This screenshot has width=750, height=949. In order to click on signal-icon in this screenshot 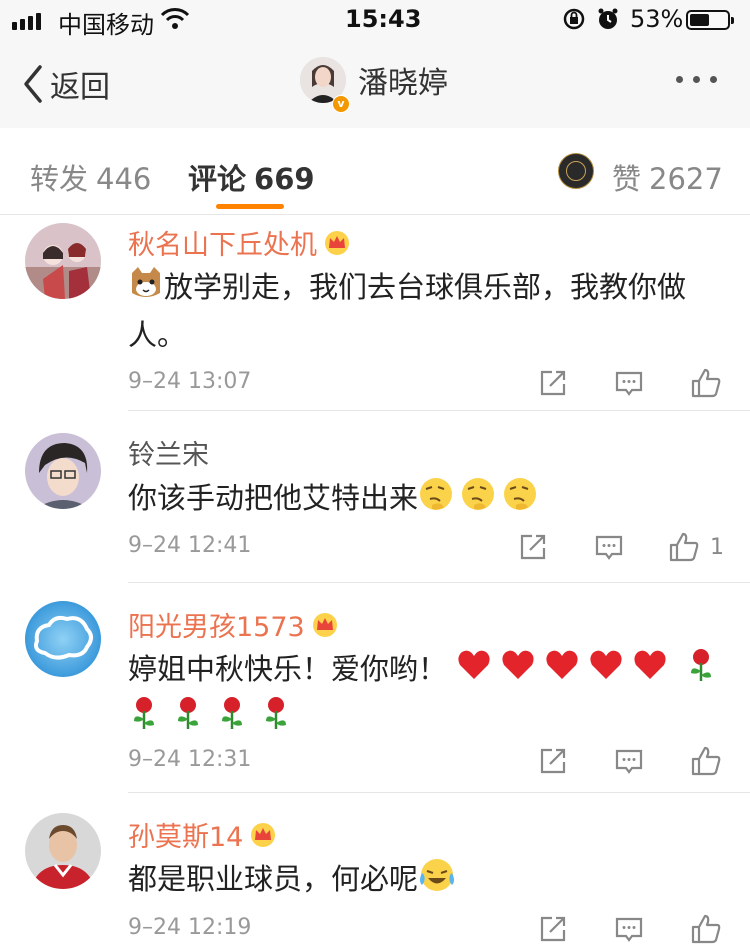, I will do `click(26, 20)`.